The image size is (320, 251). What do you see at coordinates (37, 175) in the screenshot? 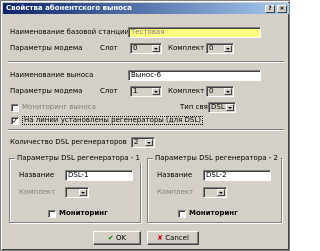
I see `regenerator-1-name-label: Название` at bounding box center [37, 175].